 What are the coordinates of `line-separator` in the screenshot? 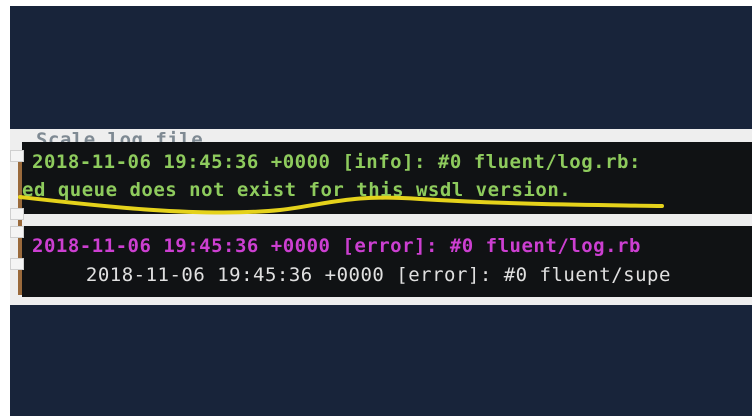 It's located at (387, 220).